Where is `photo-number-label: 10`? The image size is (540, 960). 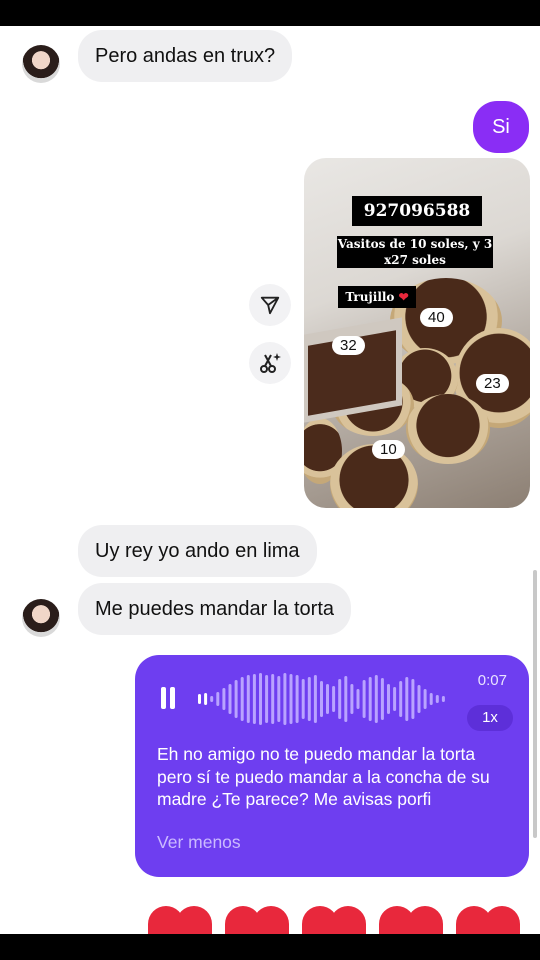 photo-number-label: 10 is located at coordinates (388, 449).